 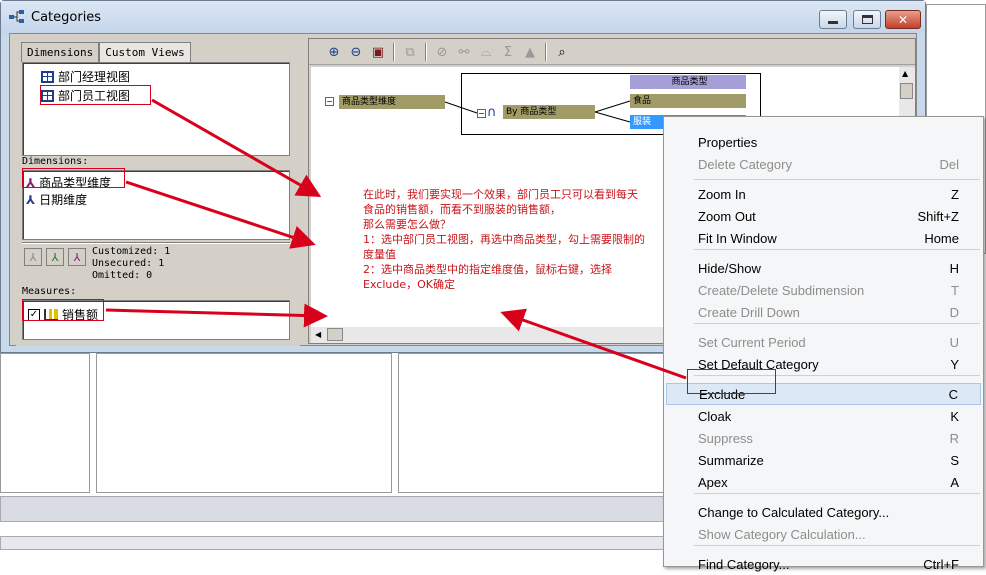 What do you see at coordinates (122, 275) in the screenshot?
I see `omitted-count: Omitted: 0` at bounding box center [122, 275].